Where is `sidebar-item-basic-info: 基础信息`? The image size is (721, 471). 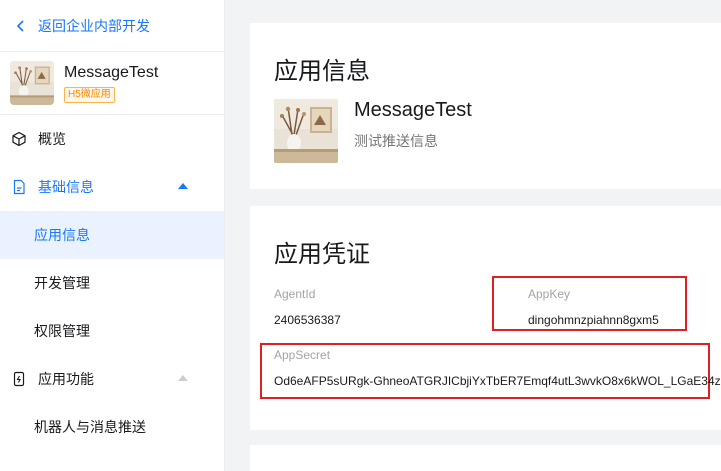 sidebar-item-basic-info: 基础信息 is located at coordinates (112, 187).